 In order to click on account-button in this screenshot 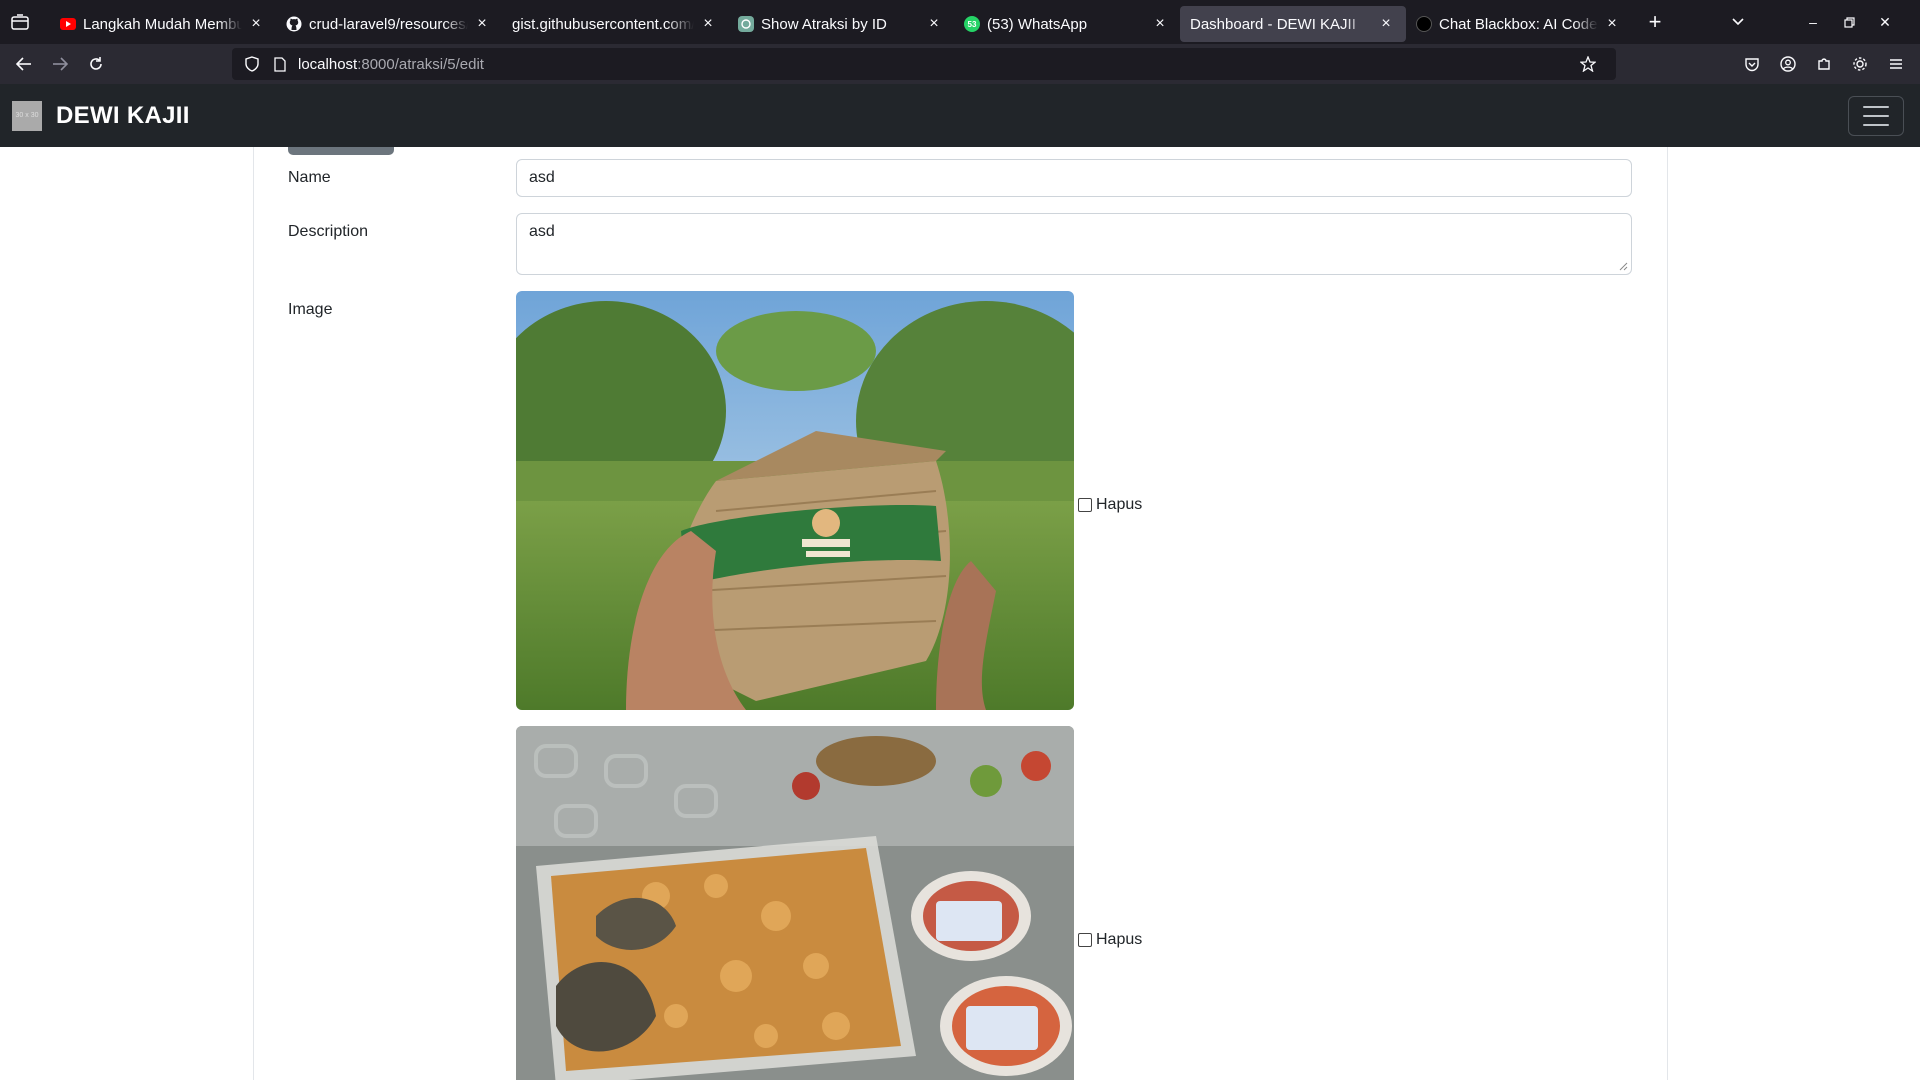, I will do `click(1788, 64)`.